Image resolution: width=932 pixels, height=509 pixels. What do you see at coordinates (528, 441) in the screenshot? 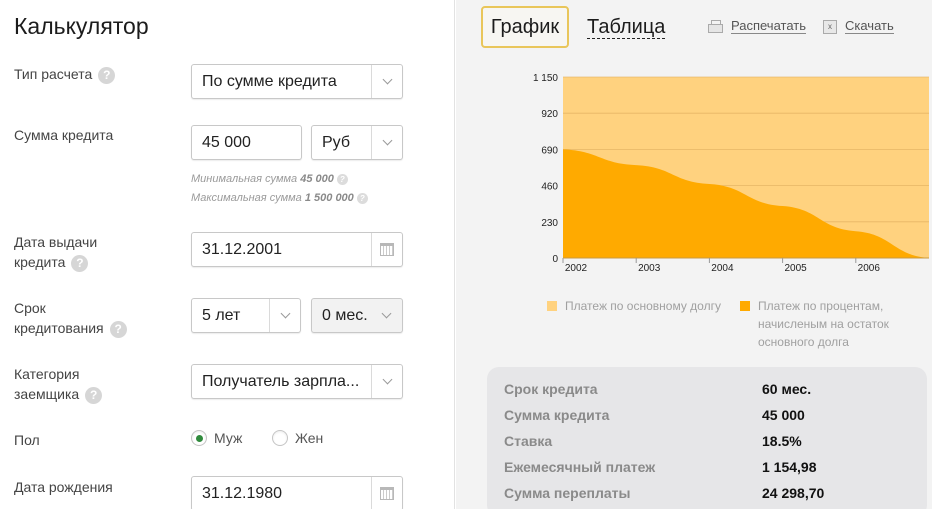
I see `summary-label: Ставка` at bounding box center [528, 441].